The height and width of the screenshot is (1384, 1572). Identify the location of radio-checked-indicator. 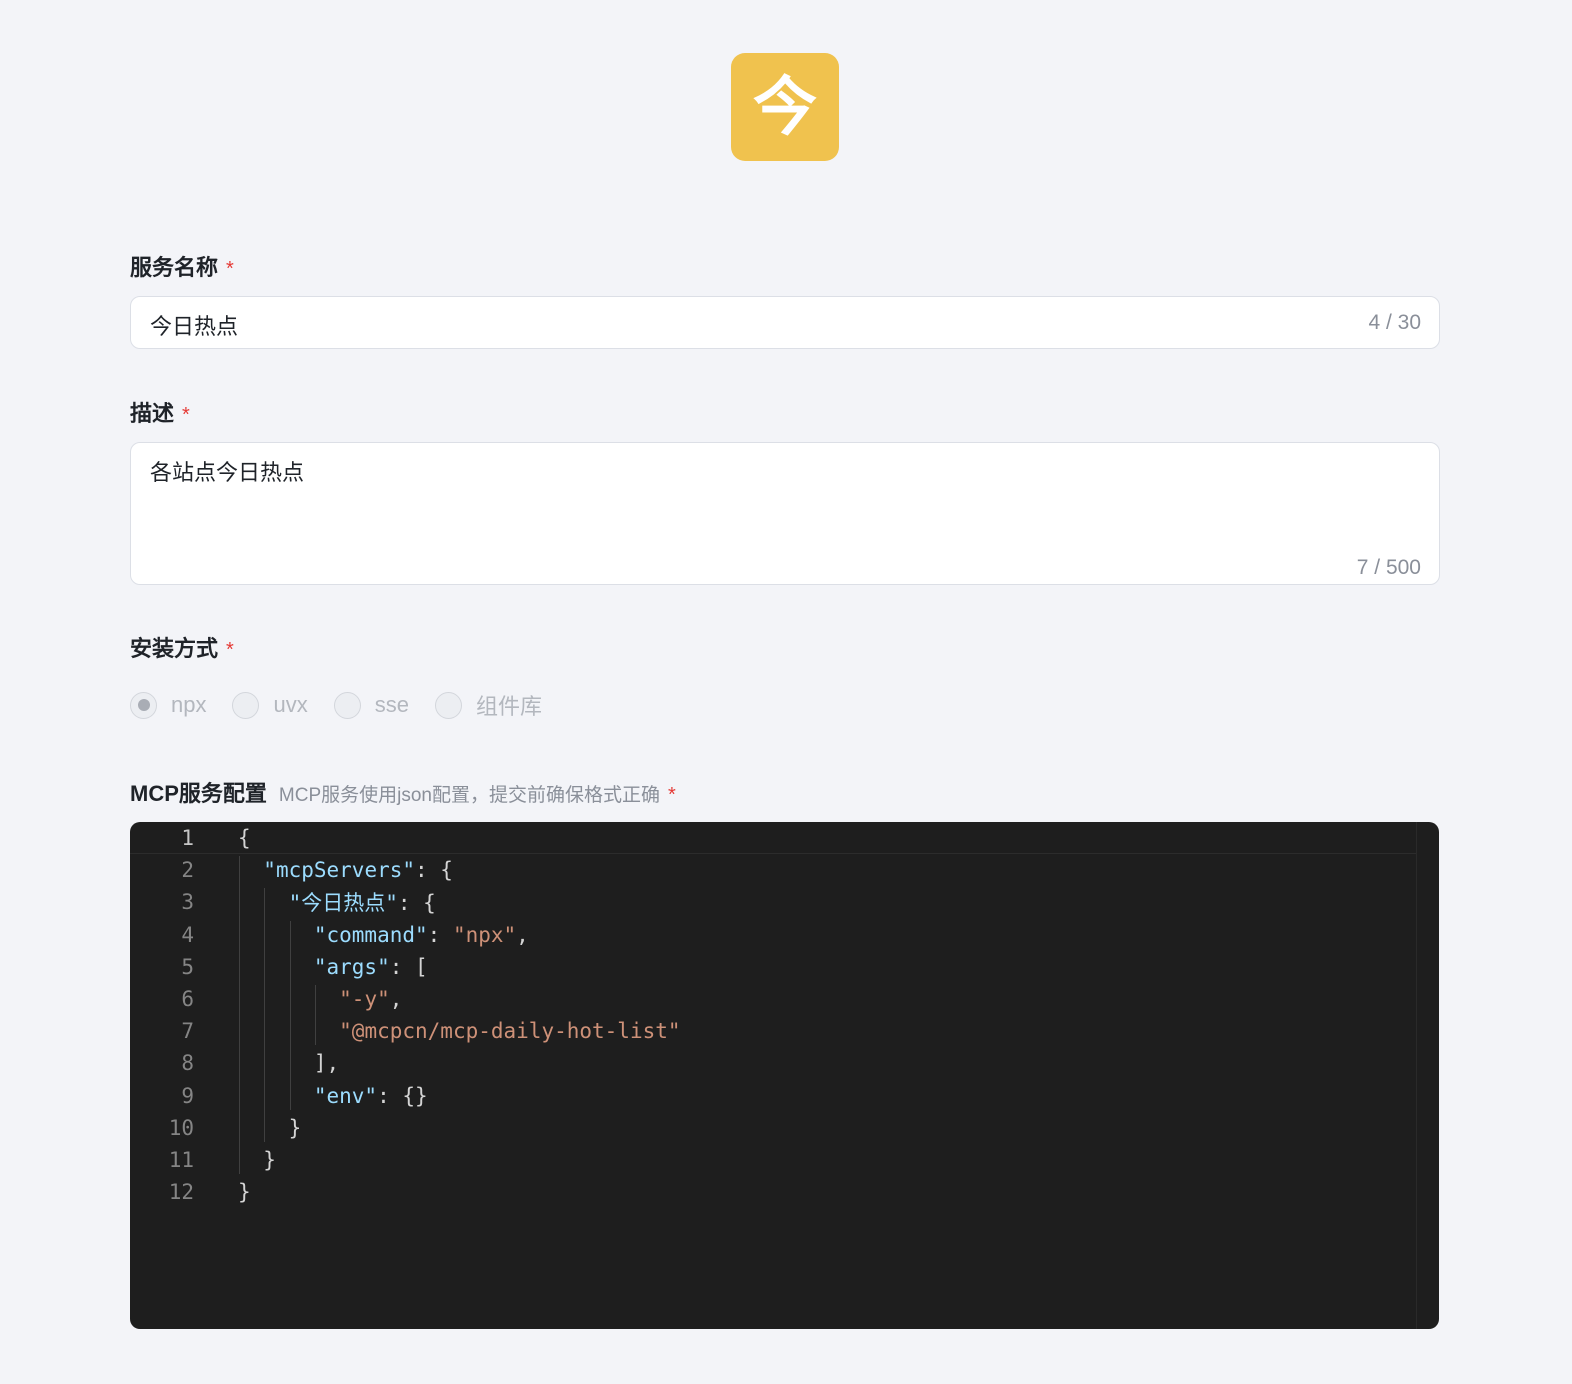
(143, 705).